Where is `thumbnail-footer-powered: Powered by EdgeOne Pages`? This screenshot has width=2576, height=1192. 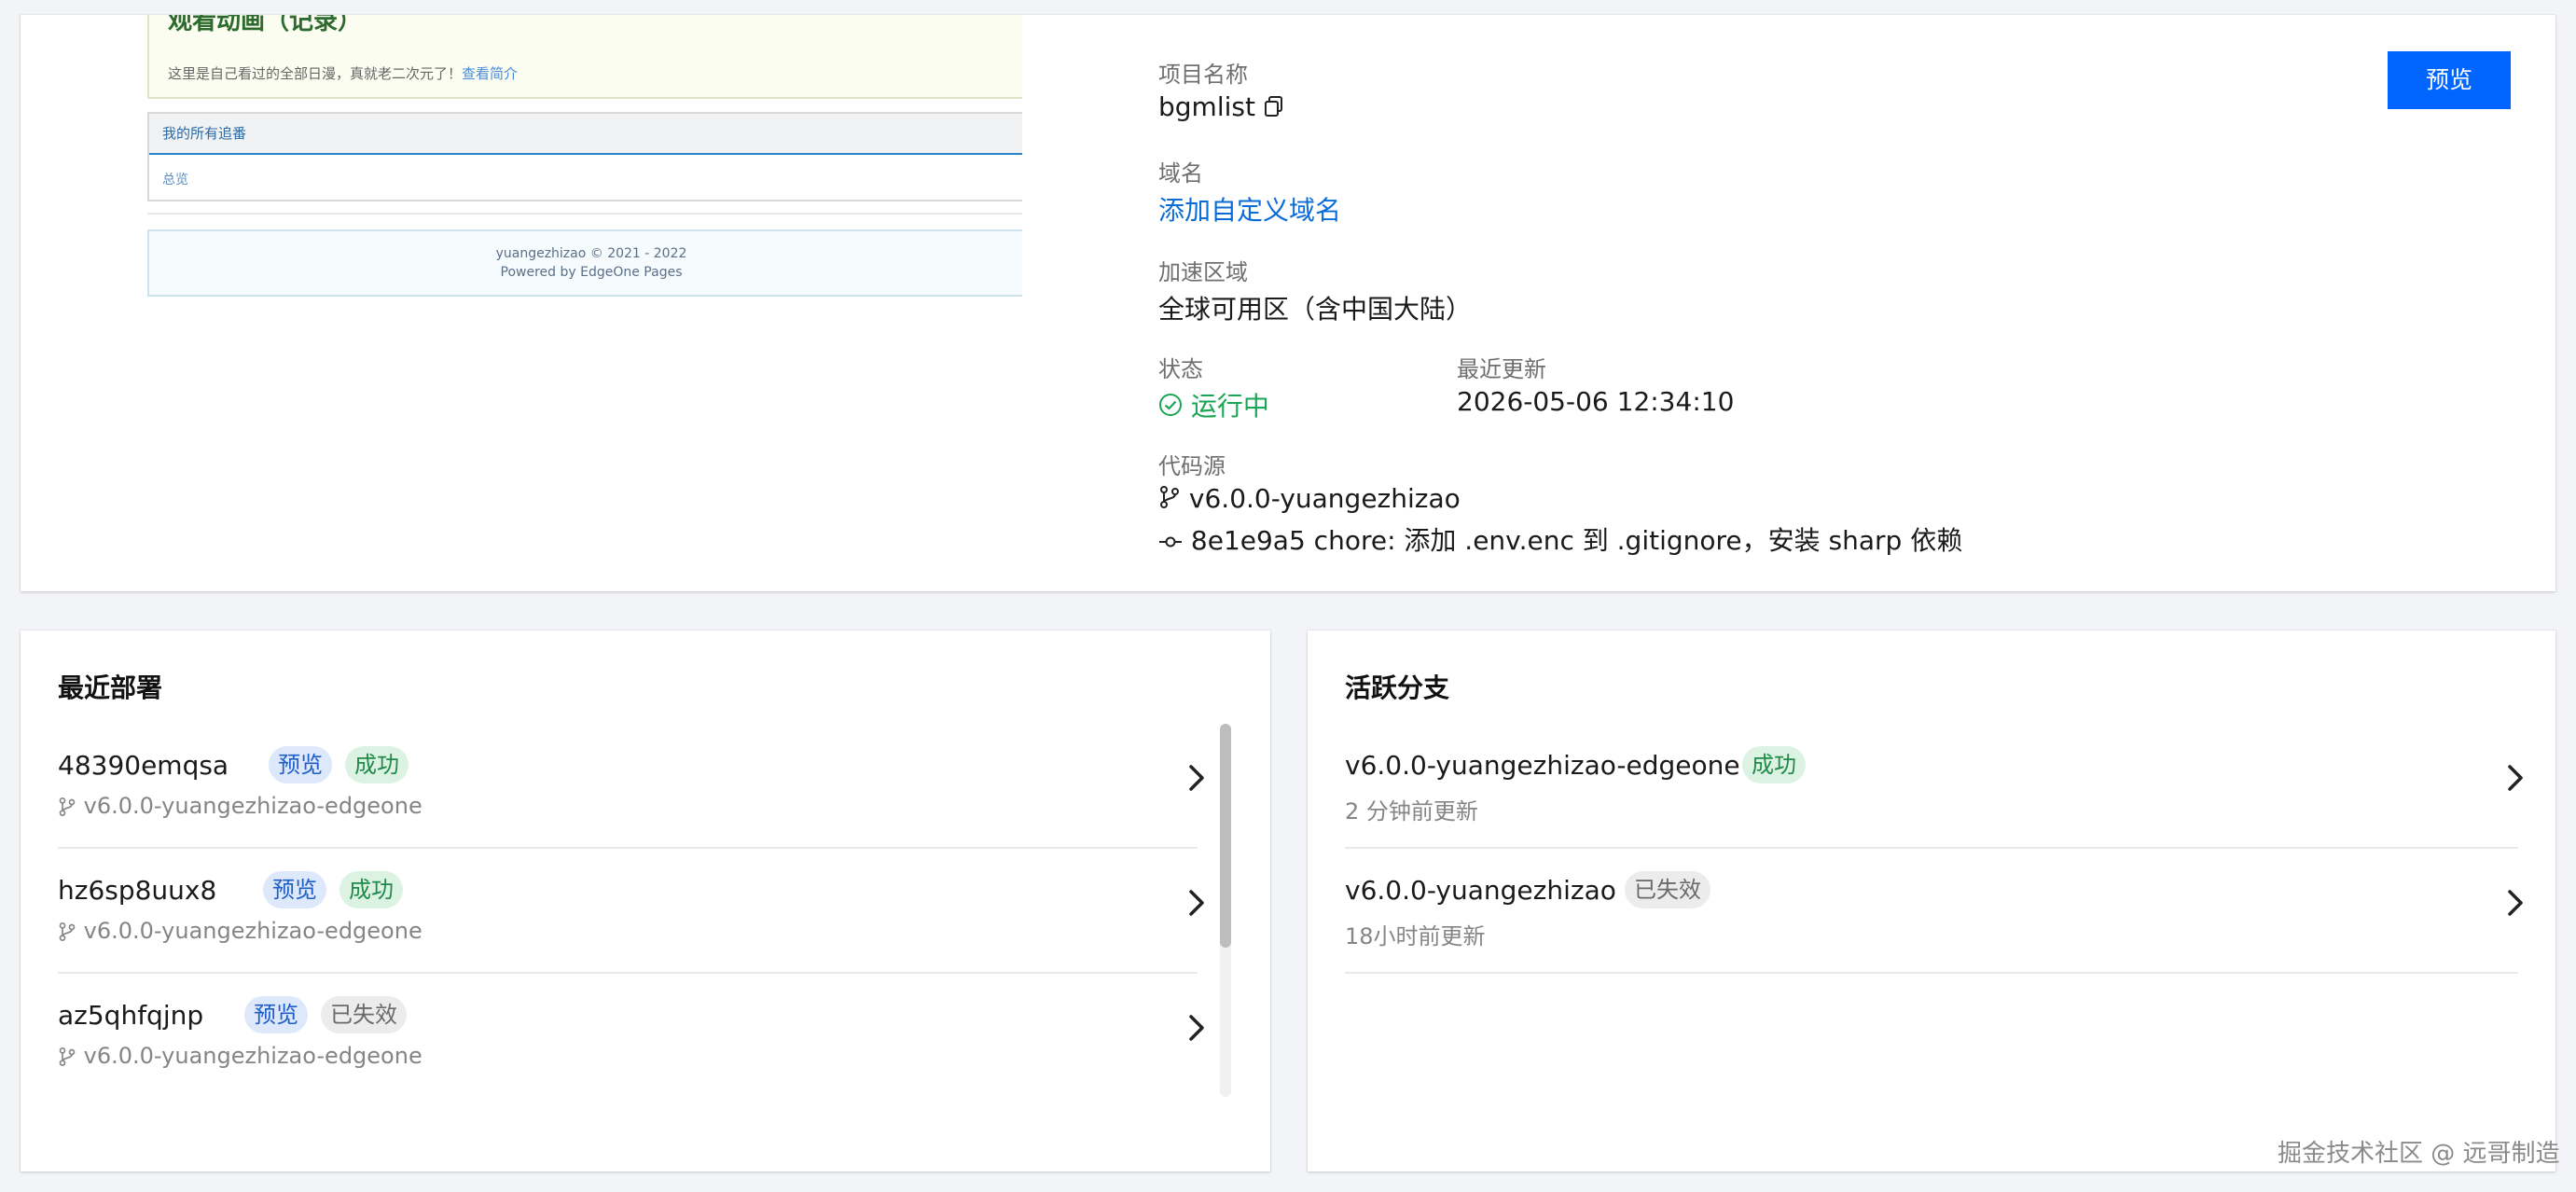
thumbnail-footer-powered: Powered by EdgeOne Pages is located at coordinates (591, 272).